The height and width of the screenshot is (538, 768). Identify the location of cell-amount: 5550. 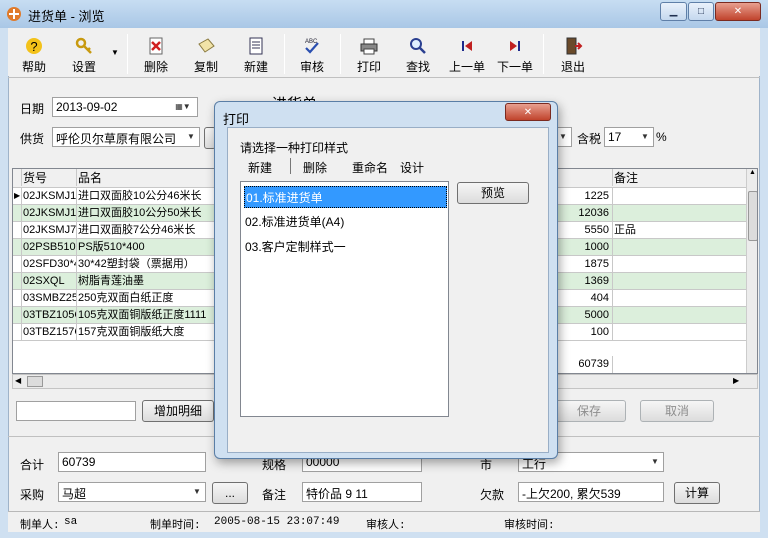
(585, 230).